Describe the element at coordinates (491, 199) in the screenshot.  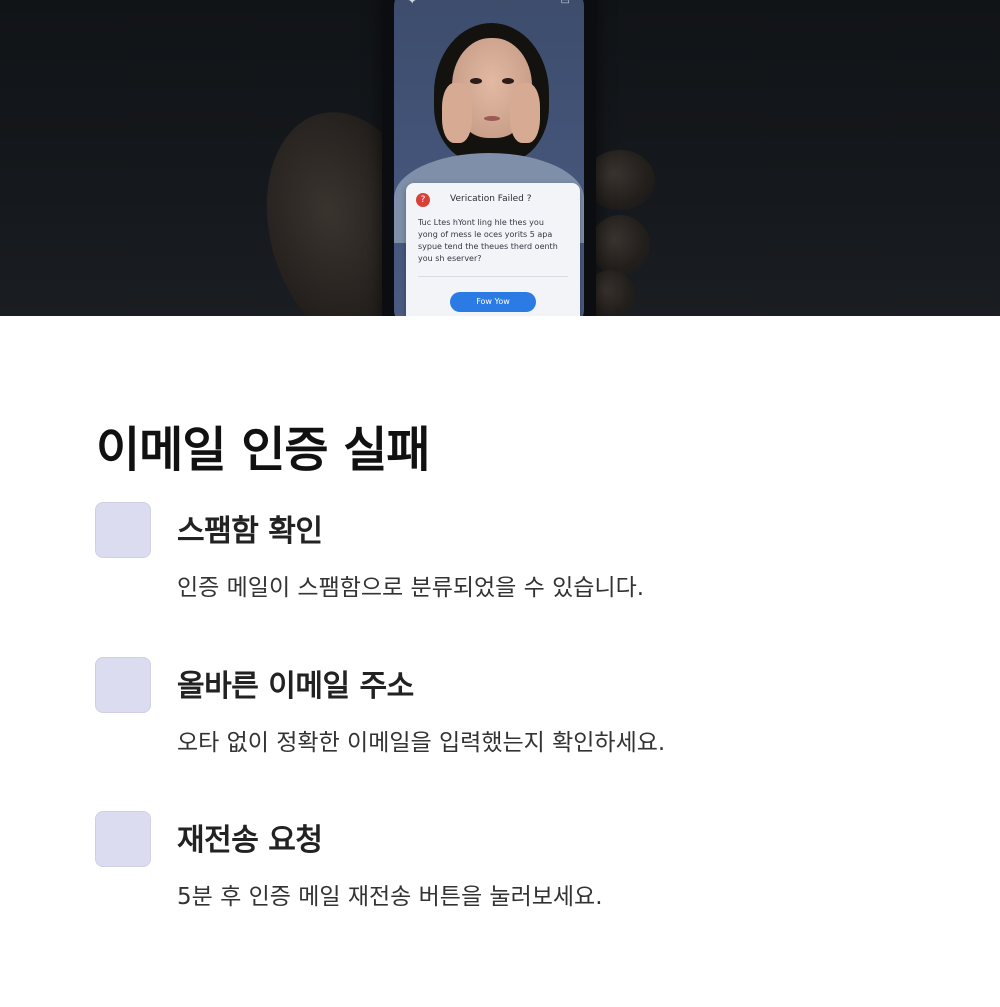
I see `dialog-title: Verication Failed ?` at that location.